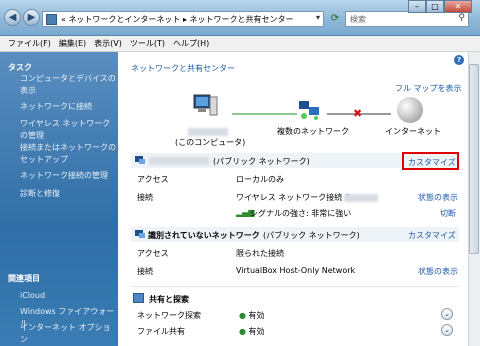  I want to click on divider, so click(295, 286).